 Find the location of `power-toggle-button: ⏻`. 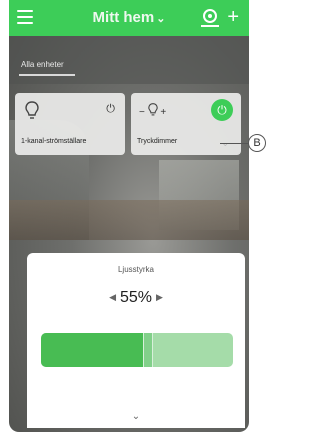

power-toggle-button: ⏻ is located at coordinates (222, 110).